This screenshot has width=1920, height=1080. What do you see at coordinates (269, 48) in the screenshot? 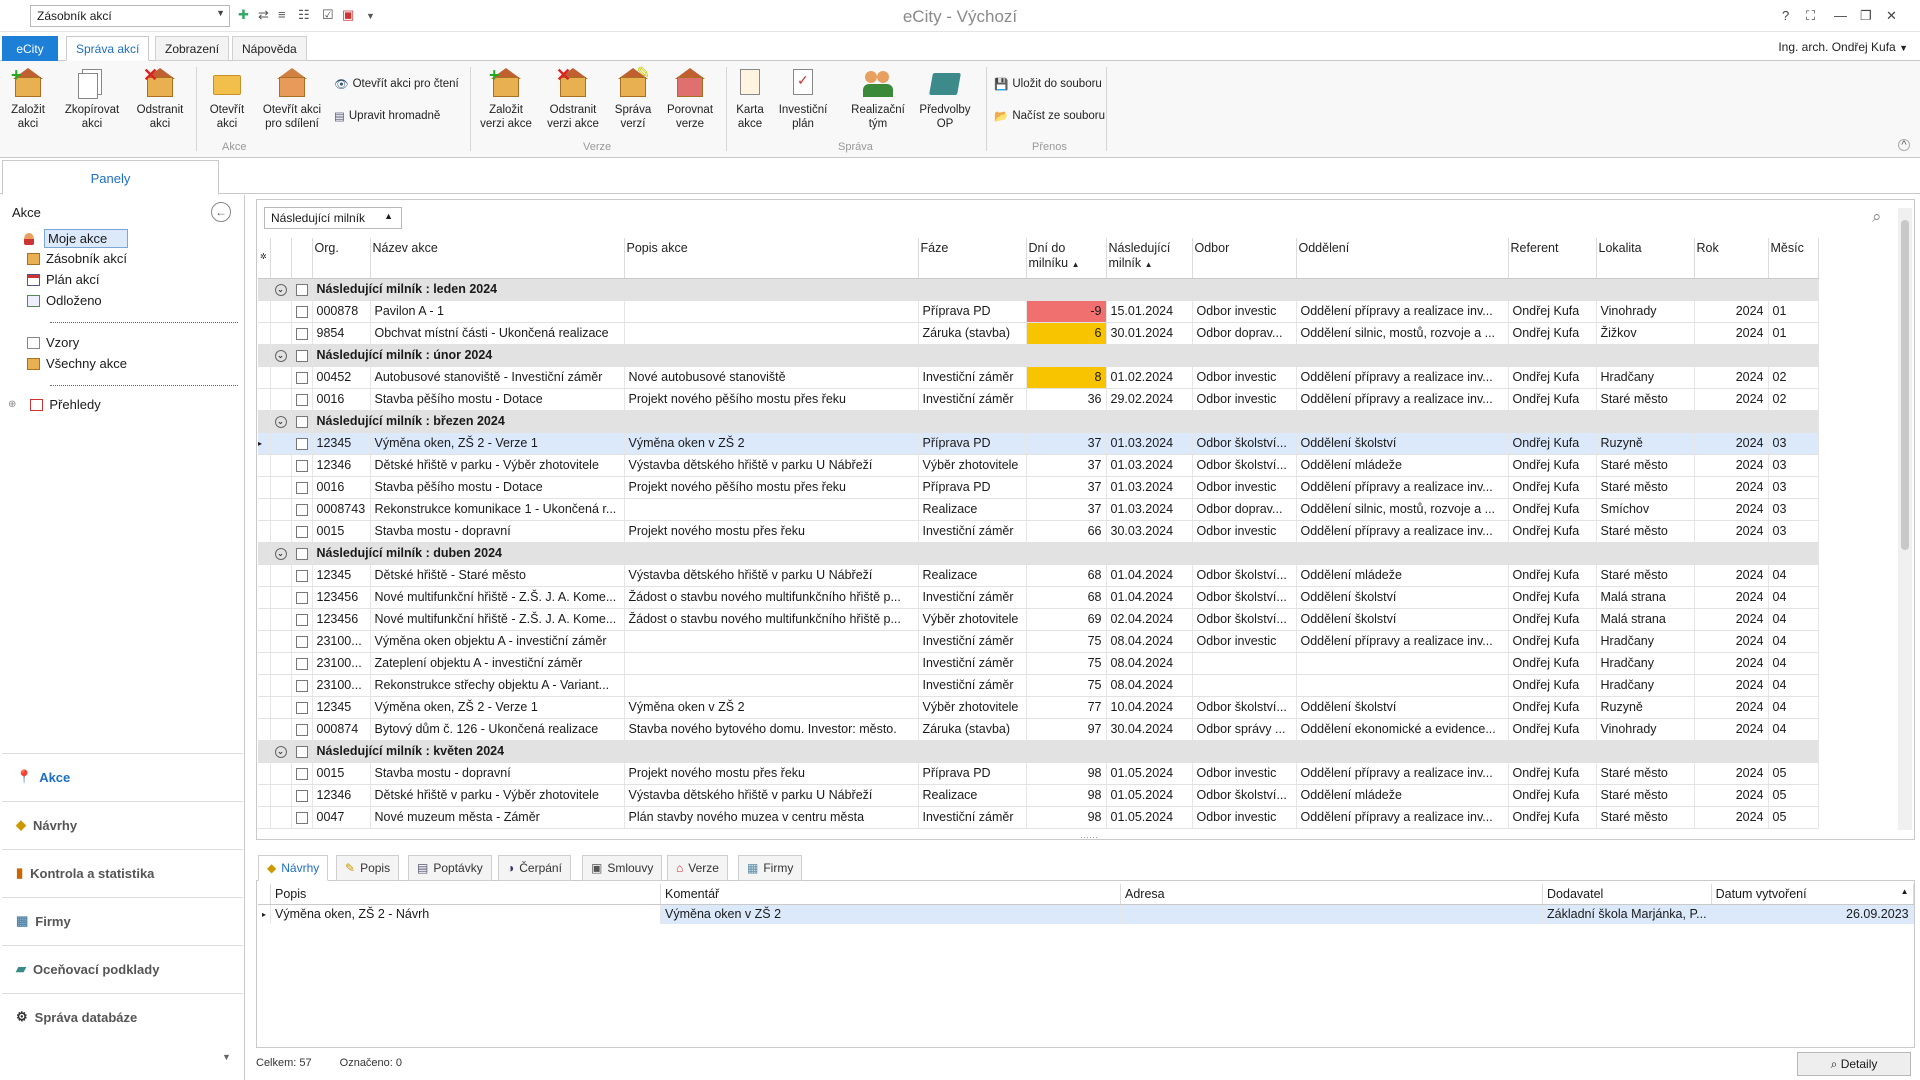
I see `tab-napoveda: Nápověda` at bounding box center [269, 48].